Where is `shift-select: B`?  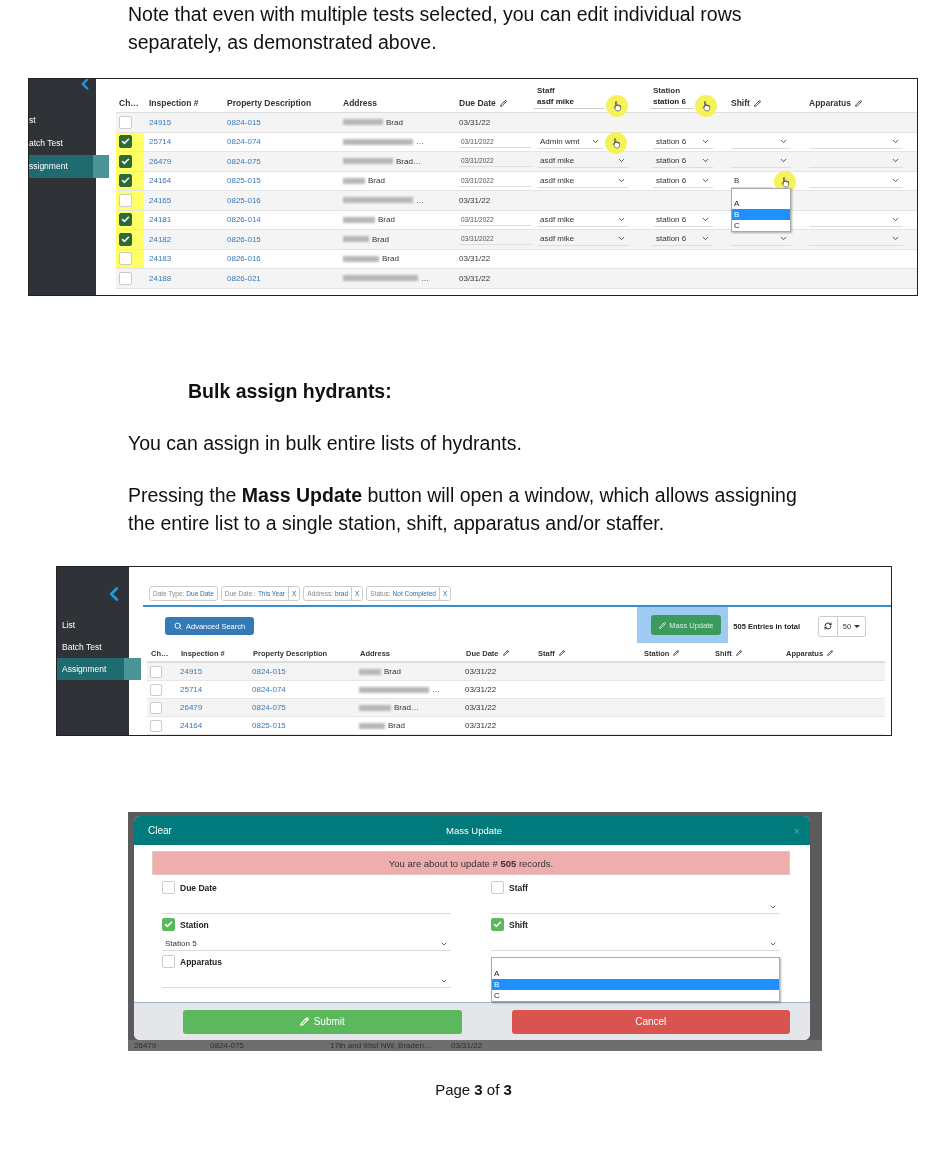
shift-select: B is located at coordinates (752, 180).